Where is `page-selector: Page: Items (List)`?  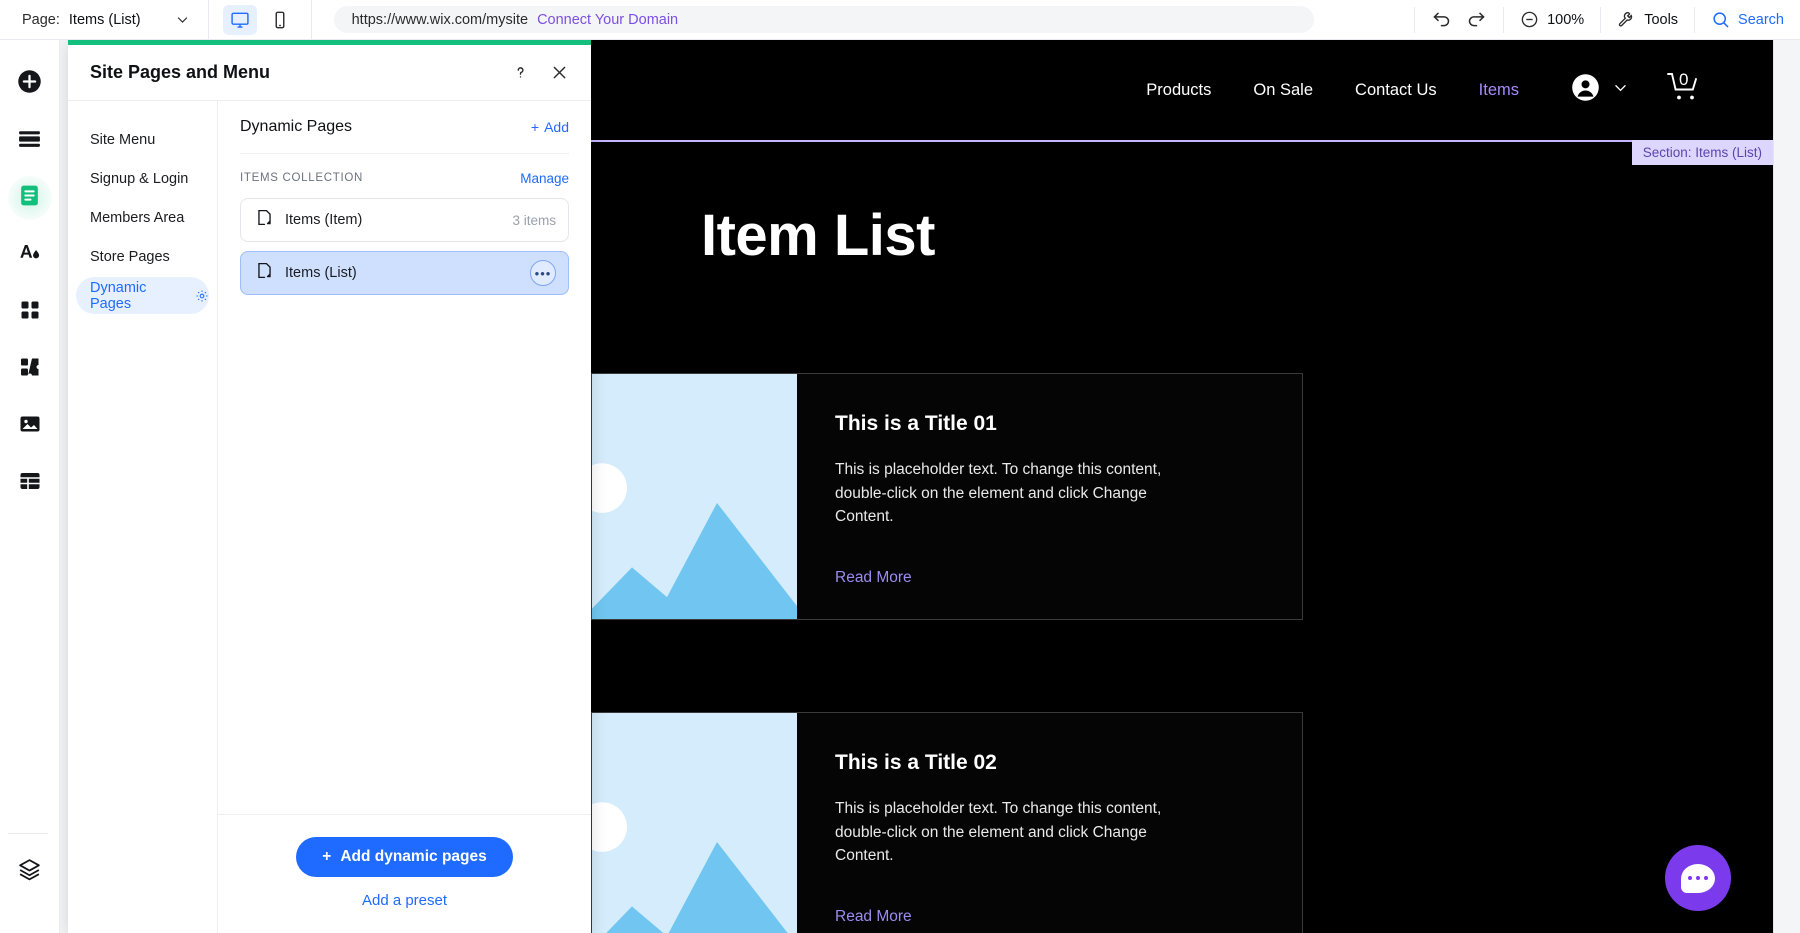 page-selector: Page: Items (List) is located at coordinates (97, 19).